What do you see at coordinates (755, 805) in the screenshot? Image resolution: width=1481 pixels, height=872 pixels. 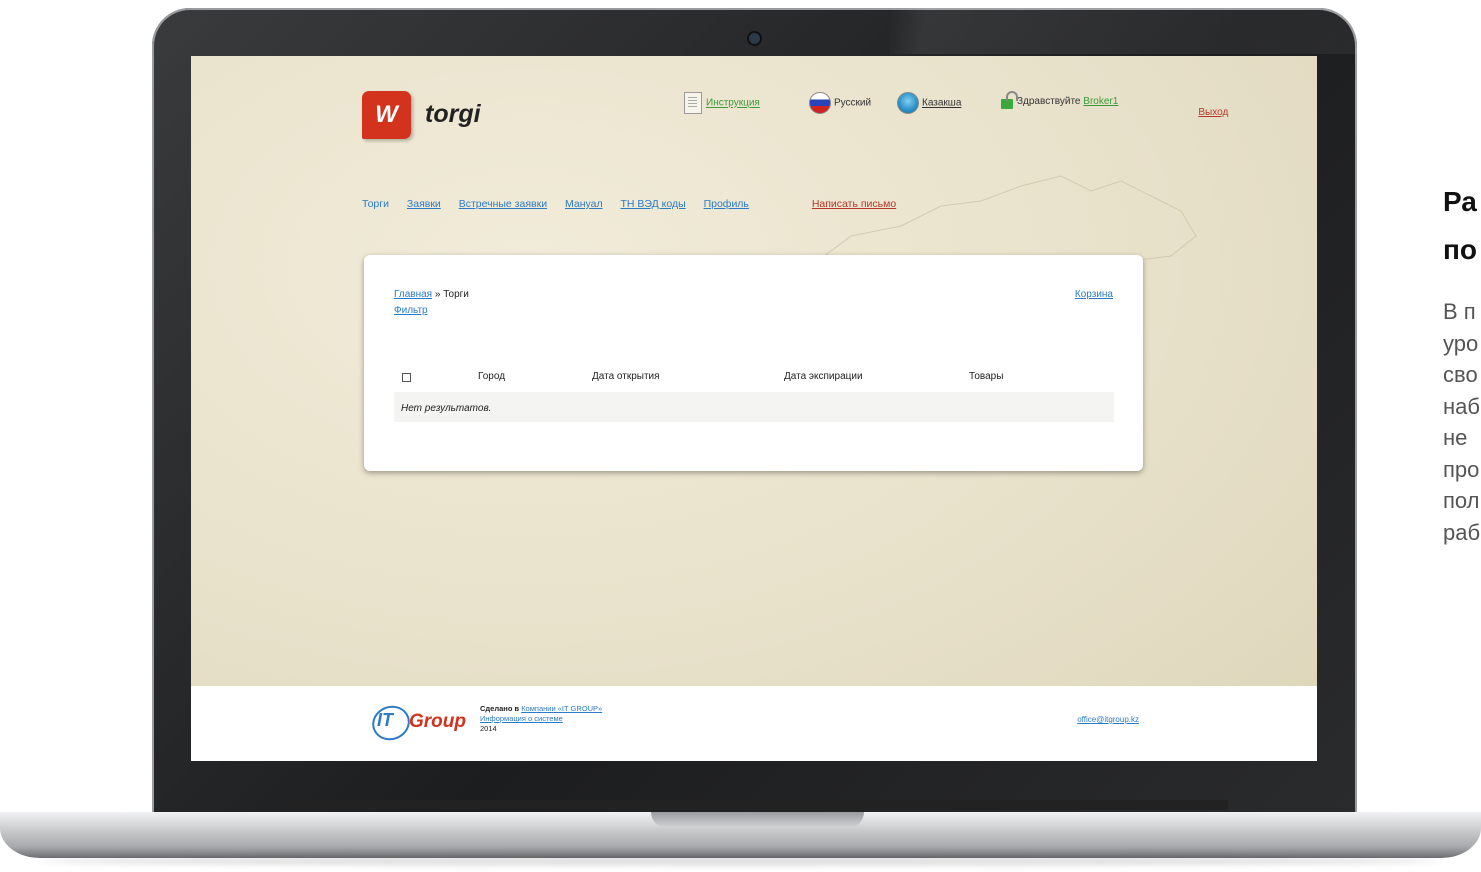 I see `lid-bezel-bottom` at bounding box center [755, 805].